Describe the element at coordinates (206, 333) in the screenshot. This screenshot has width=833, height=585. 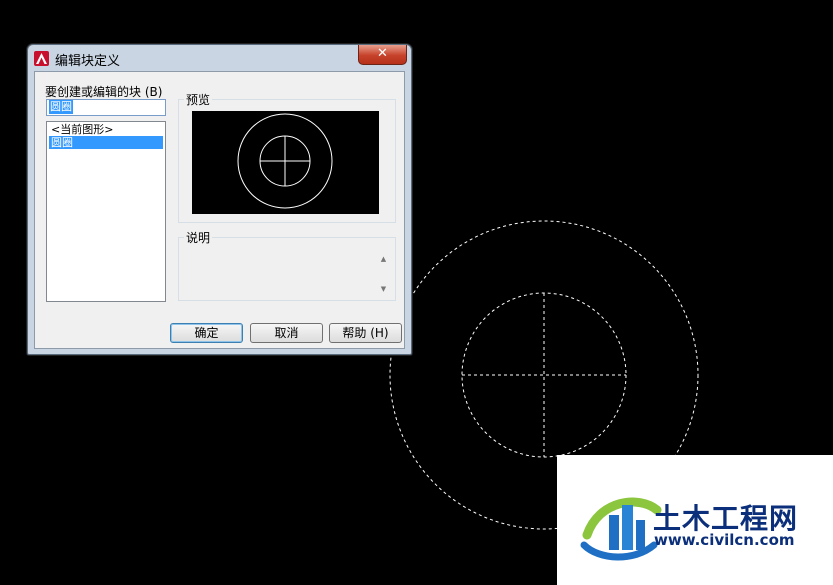
I see `ok-button: 确定` at that location.